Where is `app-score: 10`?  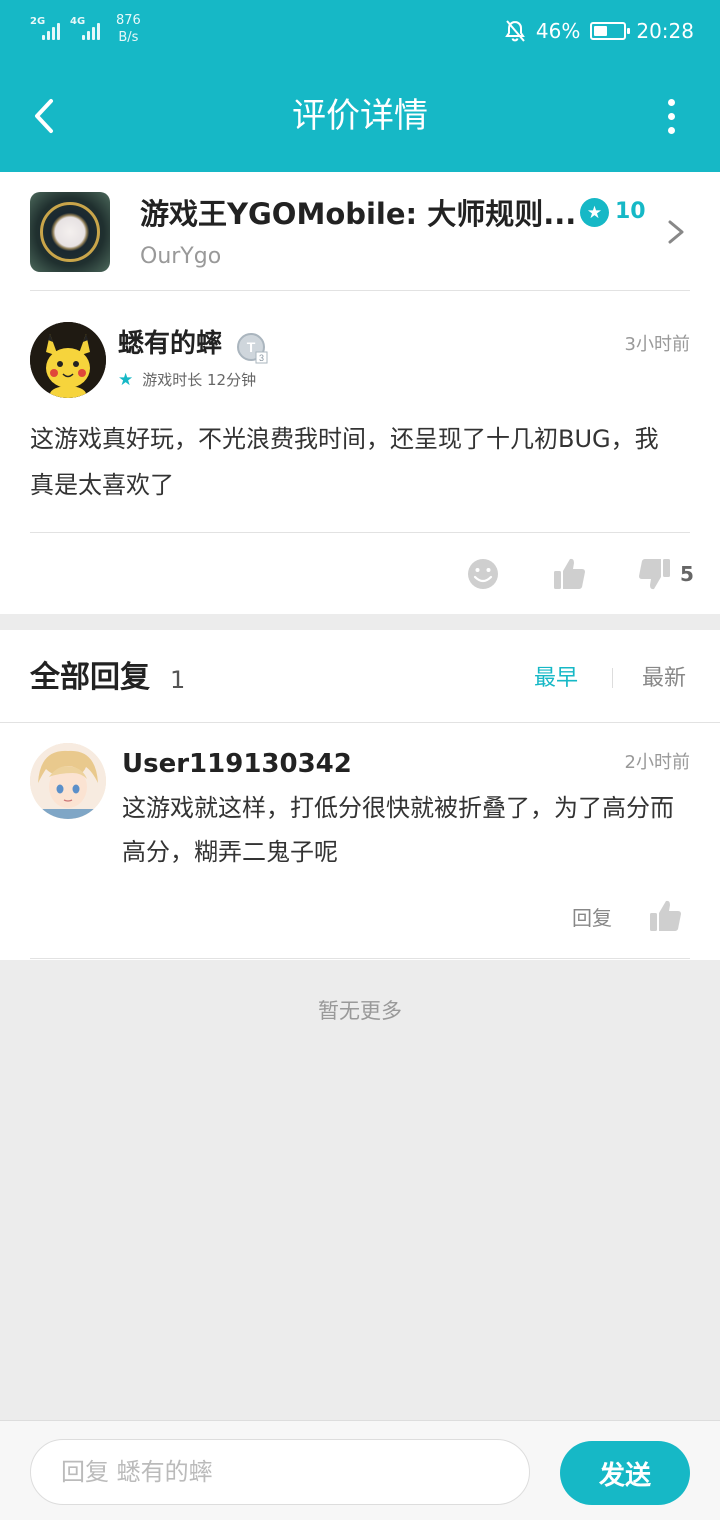
app-score: 10 is located at coordinates (630, 211).